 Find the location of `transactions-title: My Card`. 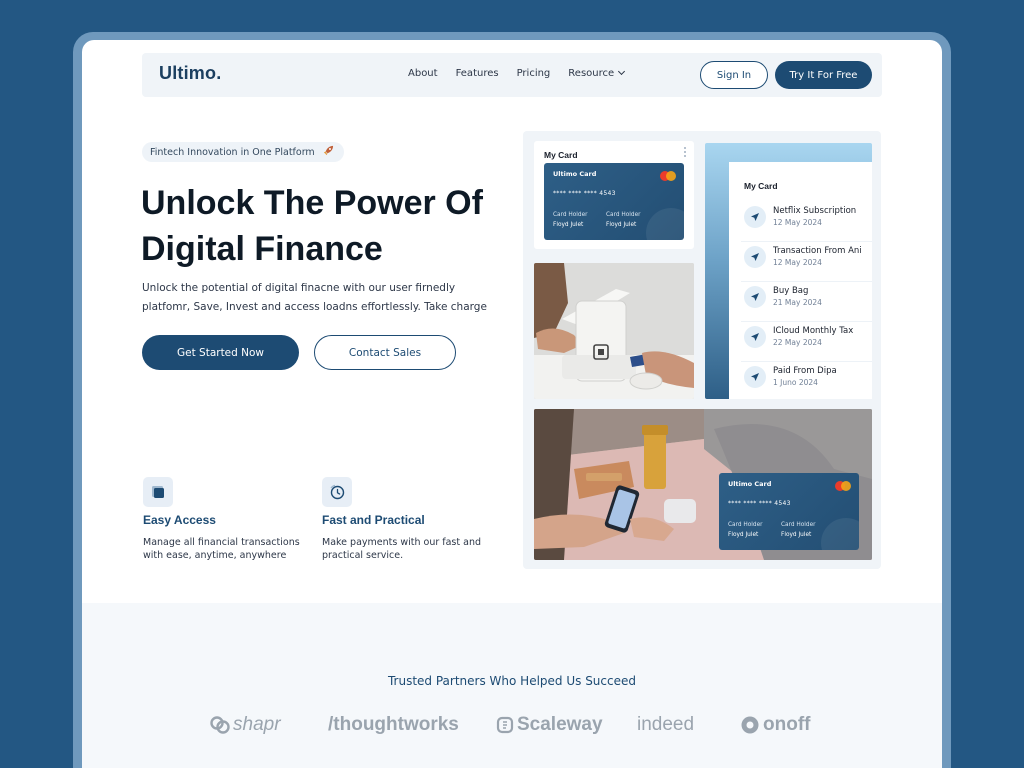

transactions-title: My Card is located at coordinates (761, 186).